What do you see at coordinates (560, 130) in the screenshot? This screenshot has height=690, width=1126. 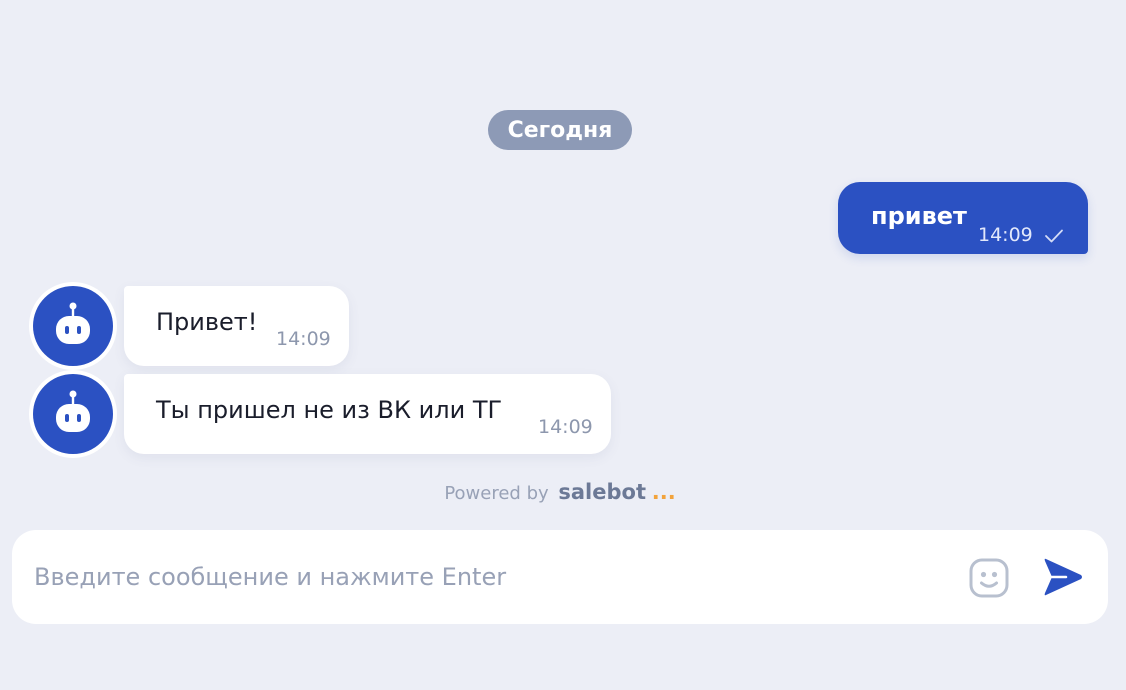 I see `date-separator: Сегодня` at bounding box center [560, 130].